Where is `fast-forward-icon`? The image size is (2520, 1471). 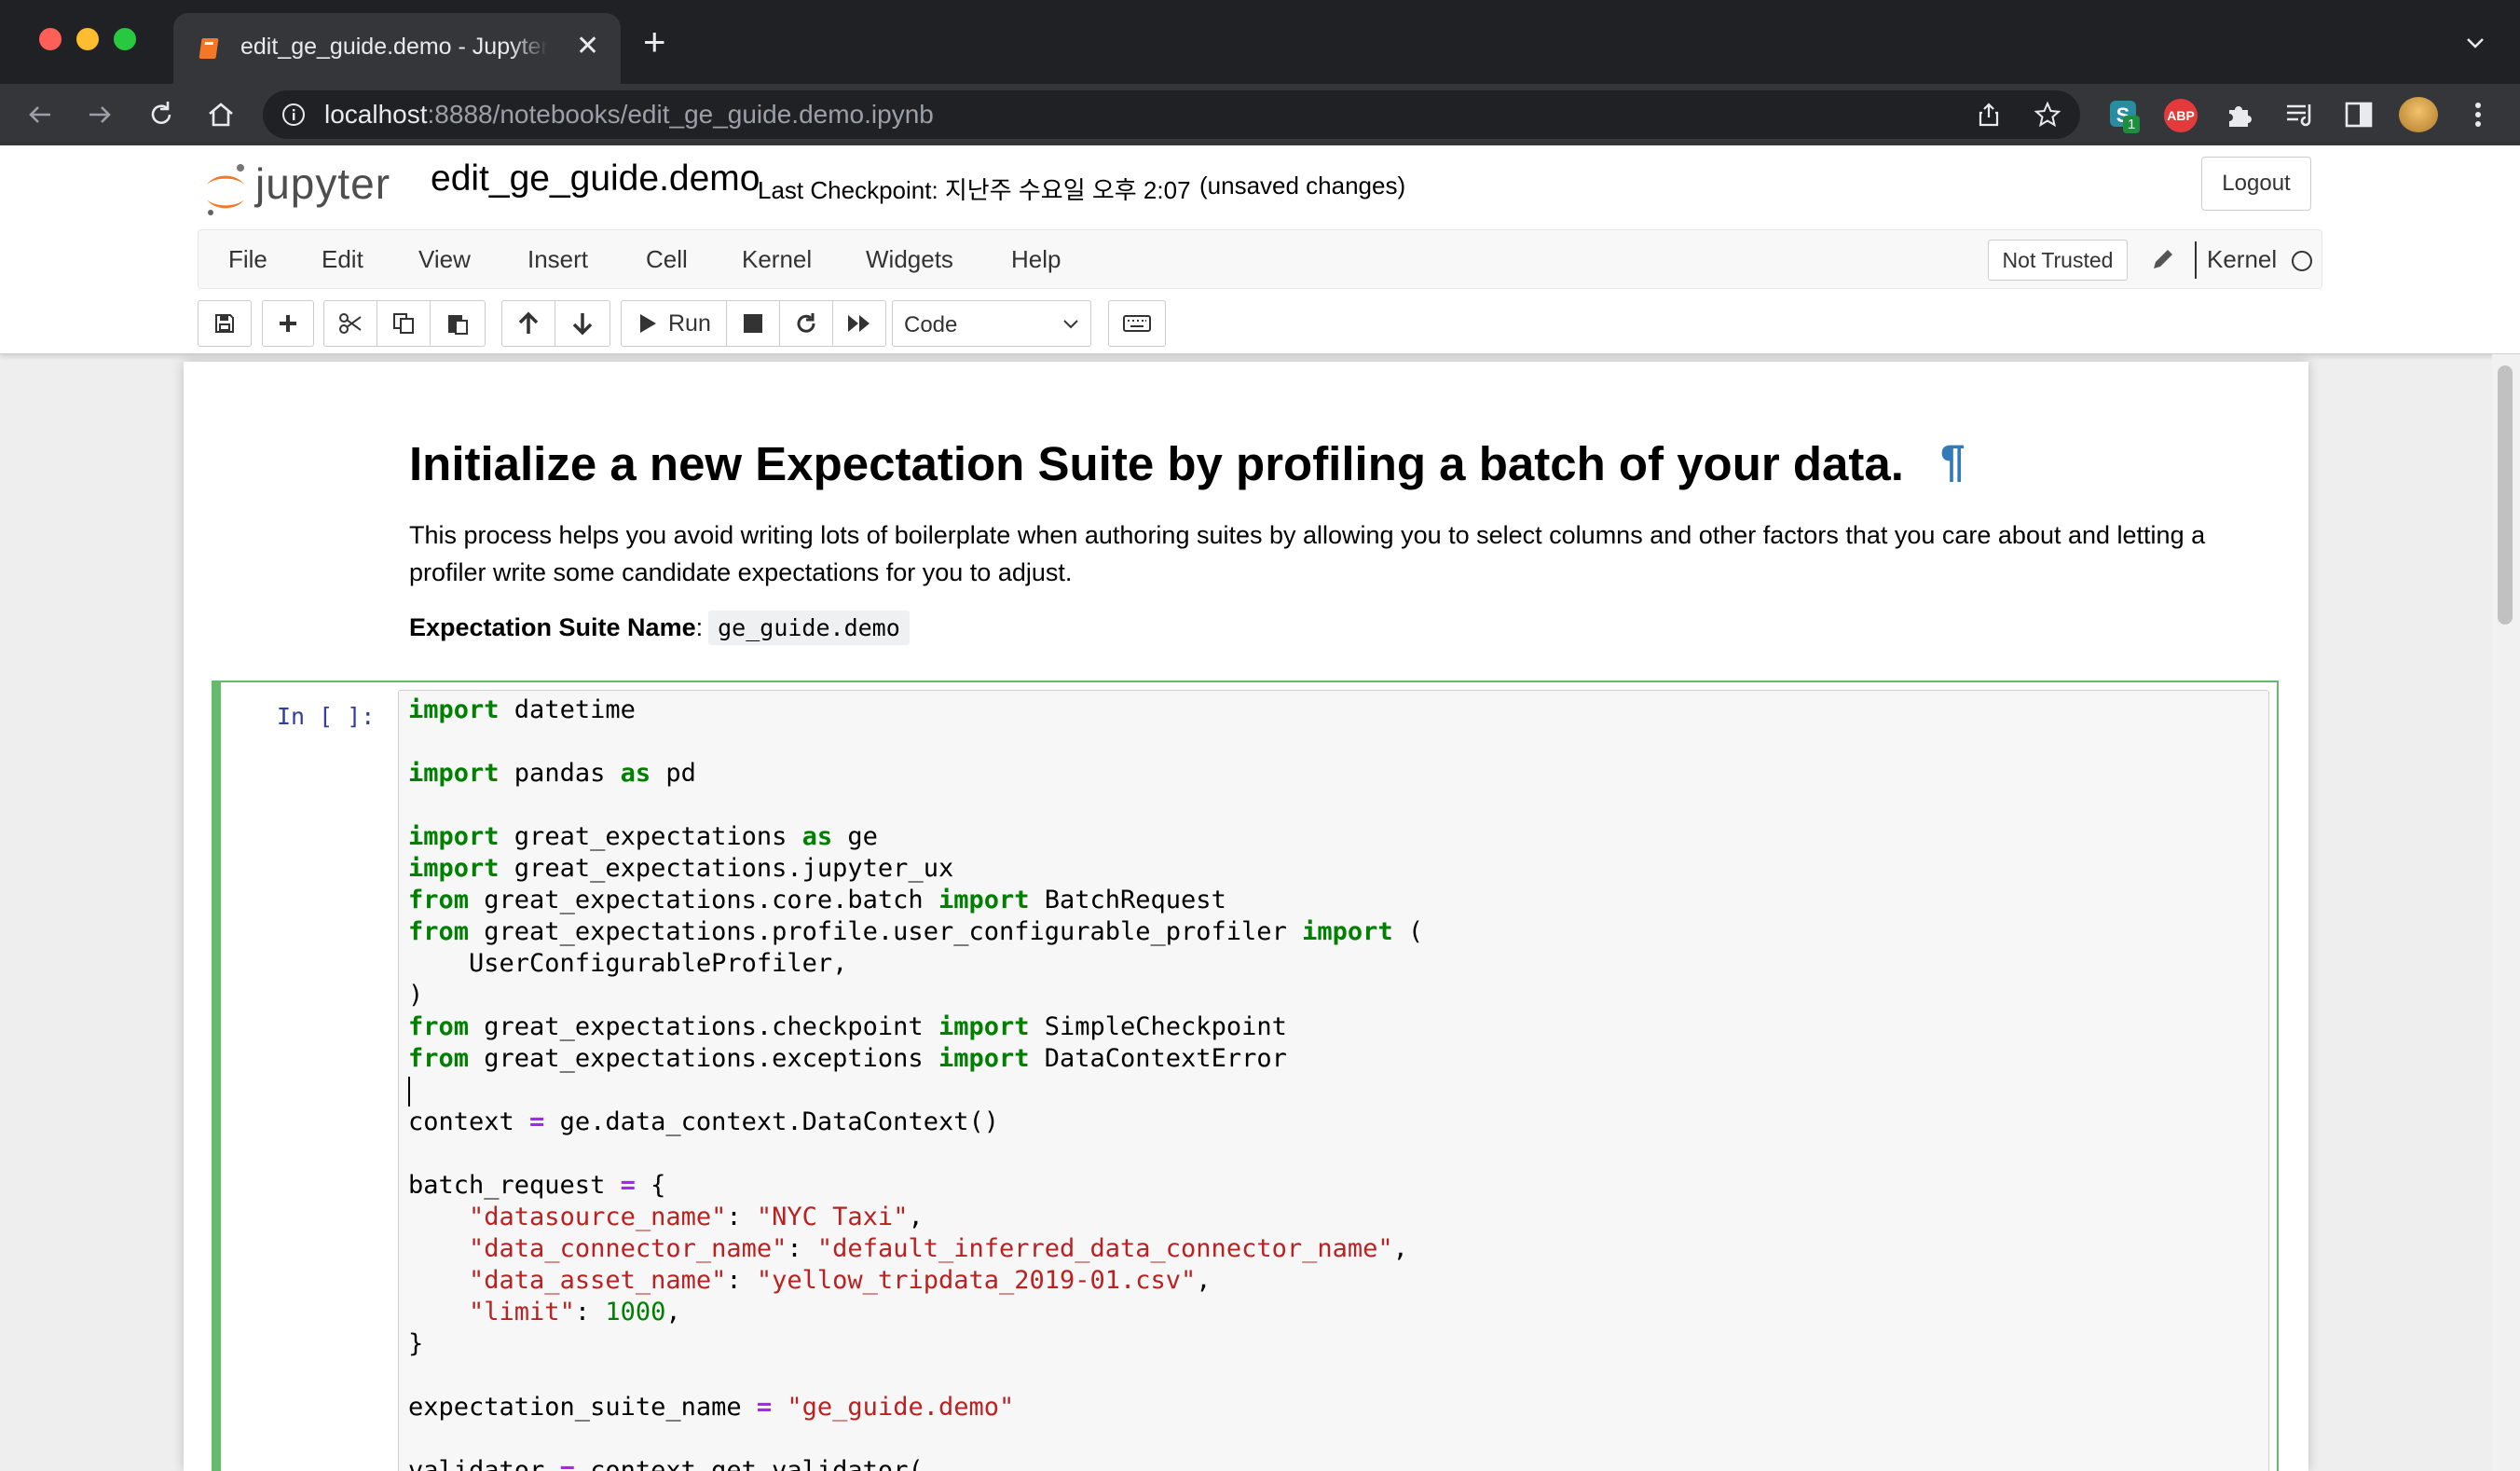 fast-forward-icon is located at coordinates (859, 323).